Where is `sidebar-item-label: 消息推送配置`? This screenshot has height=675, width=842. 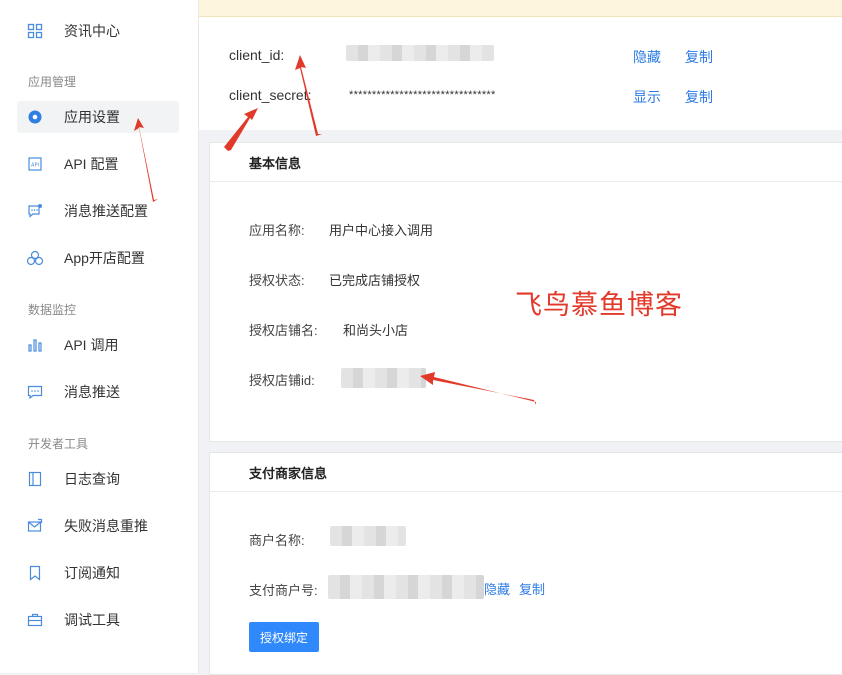 sidebar-item-label: 消息推送配置 is located at coordinates (106, 211).